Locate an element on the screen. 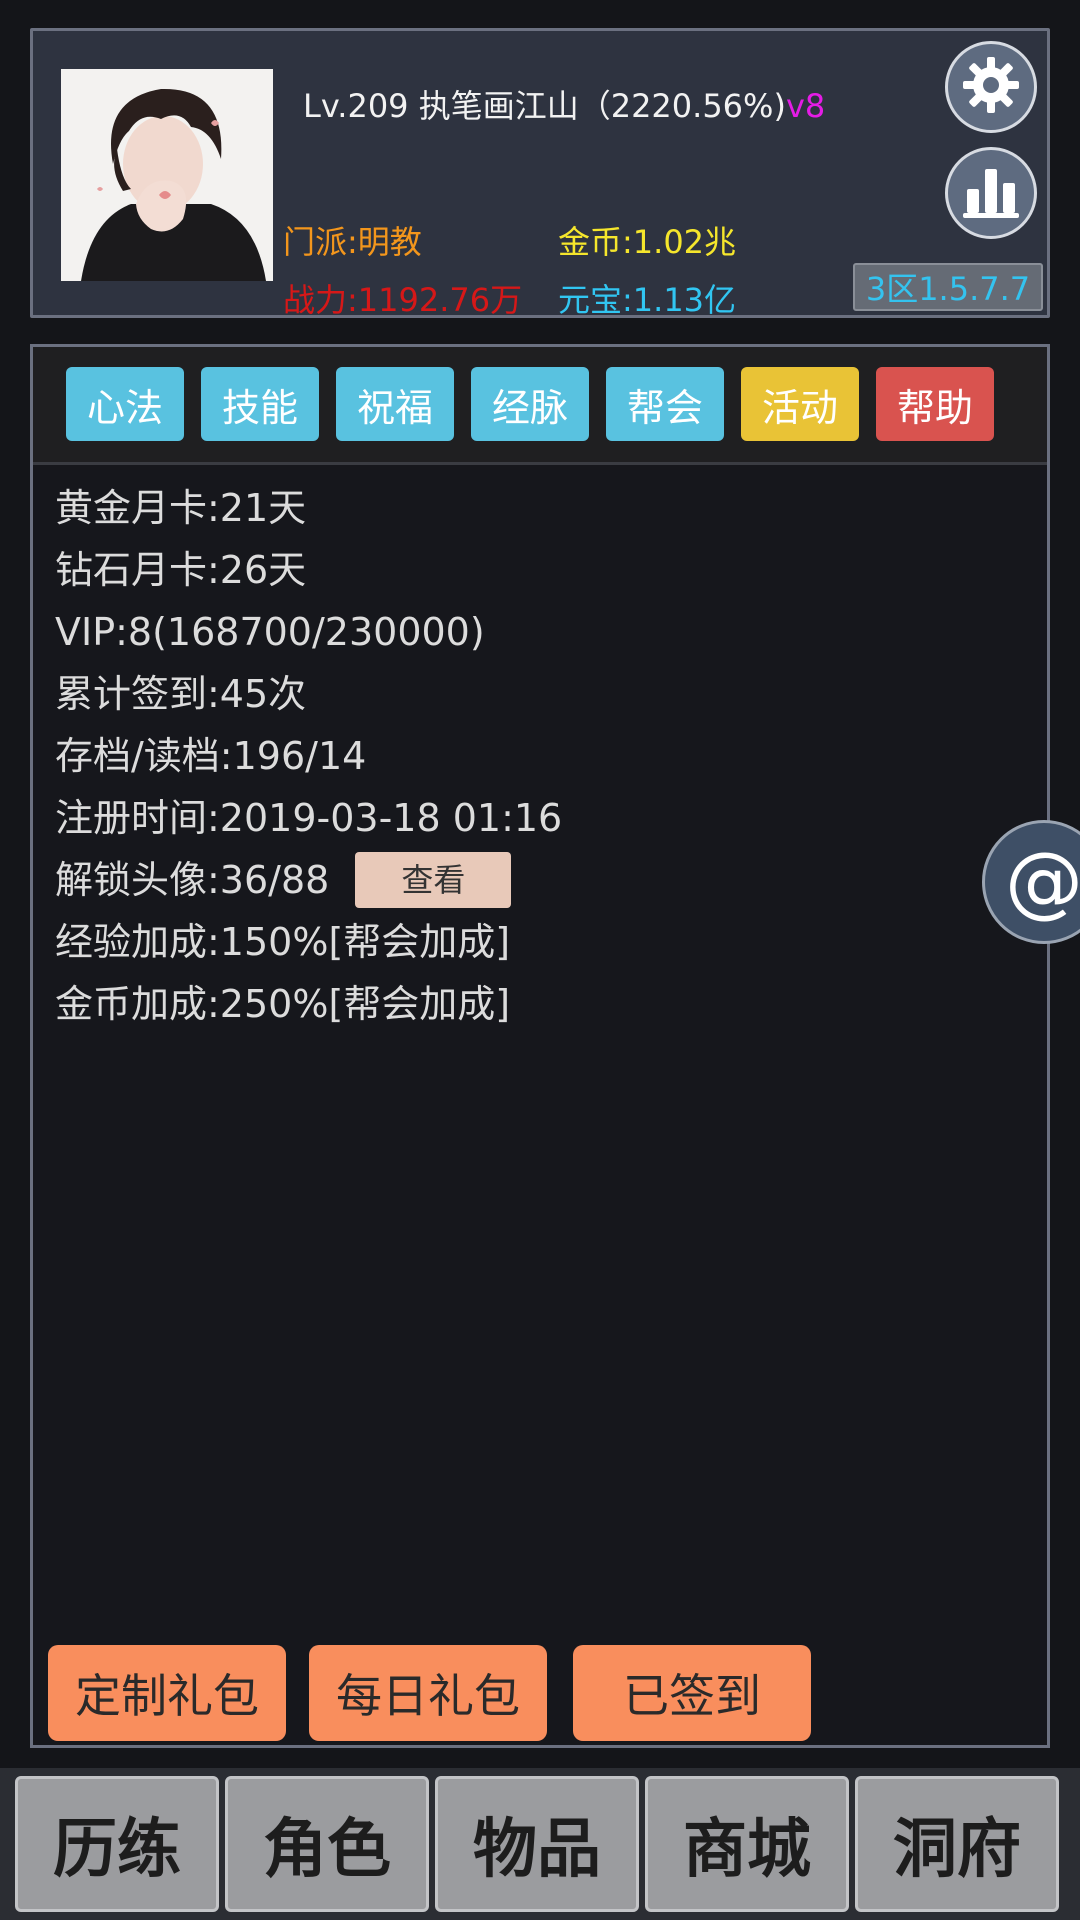 Image resolution: width=1080 pixels, height=1920 pixels. settings-button is located at coordinates (991, 87).